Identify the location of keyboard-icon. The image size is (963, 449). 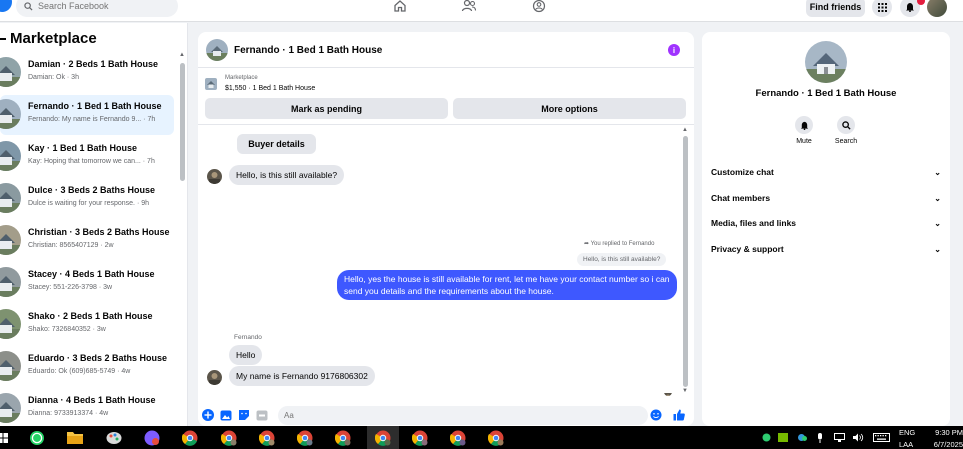
(881, 437).